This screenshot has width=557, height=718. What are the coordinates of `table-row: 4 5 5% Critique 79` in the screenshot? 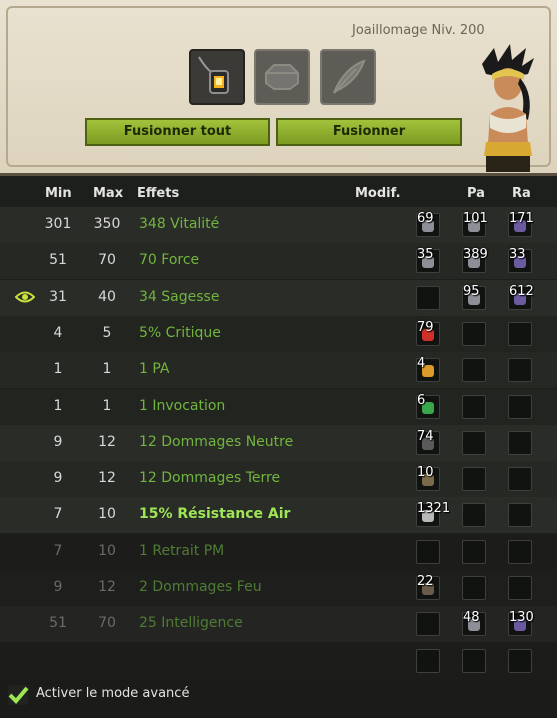 It's located at (278, 333).